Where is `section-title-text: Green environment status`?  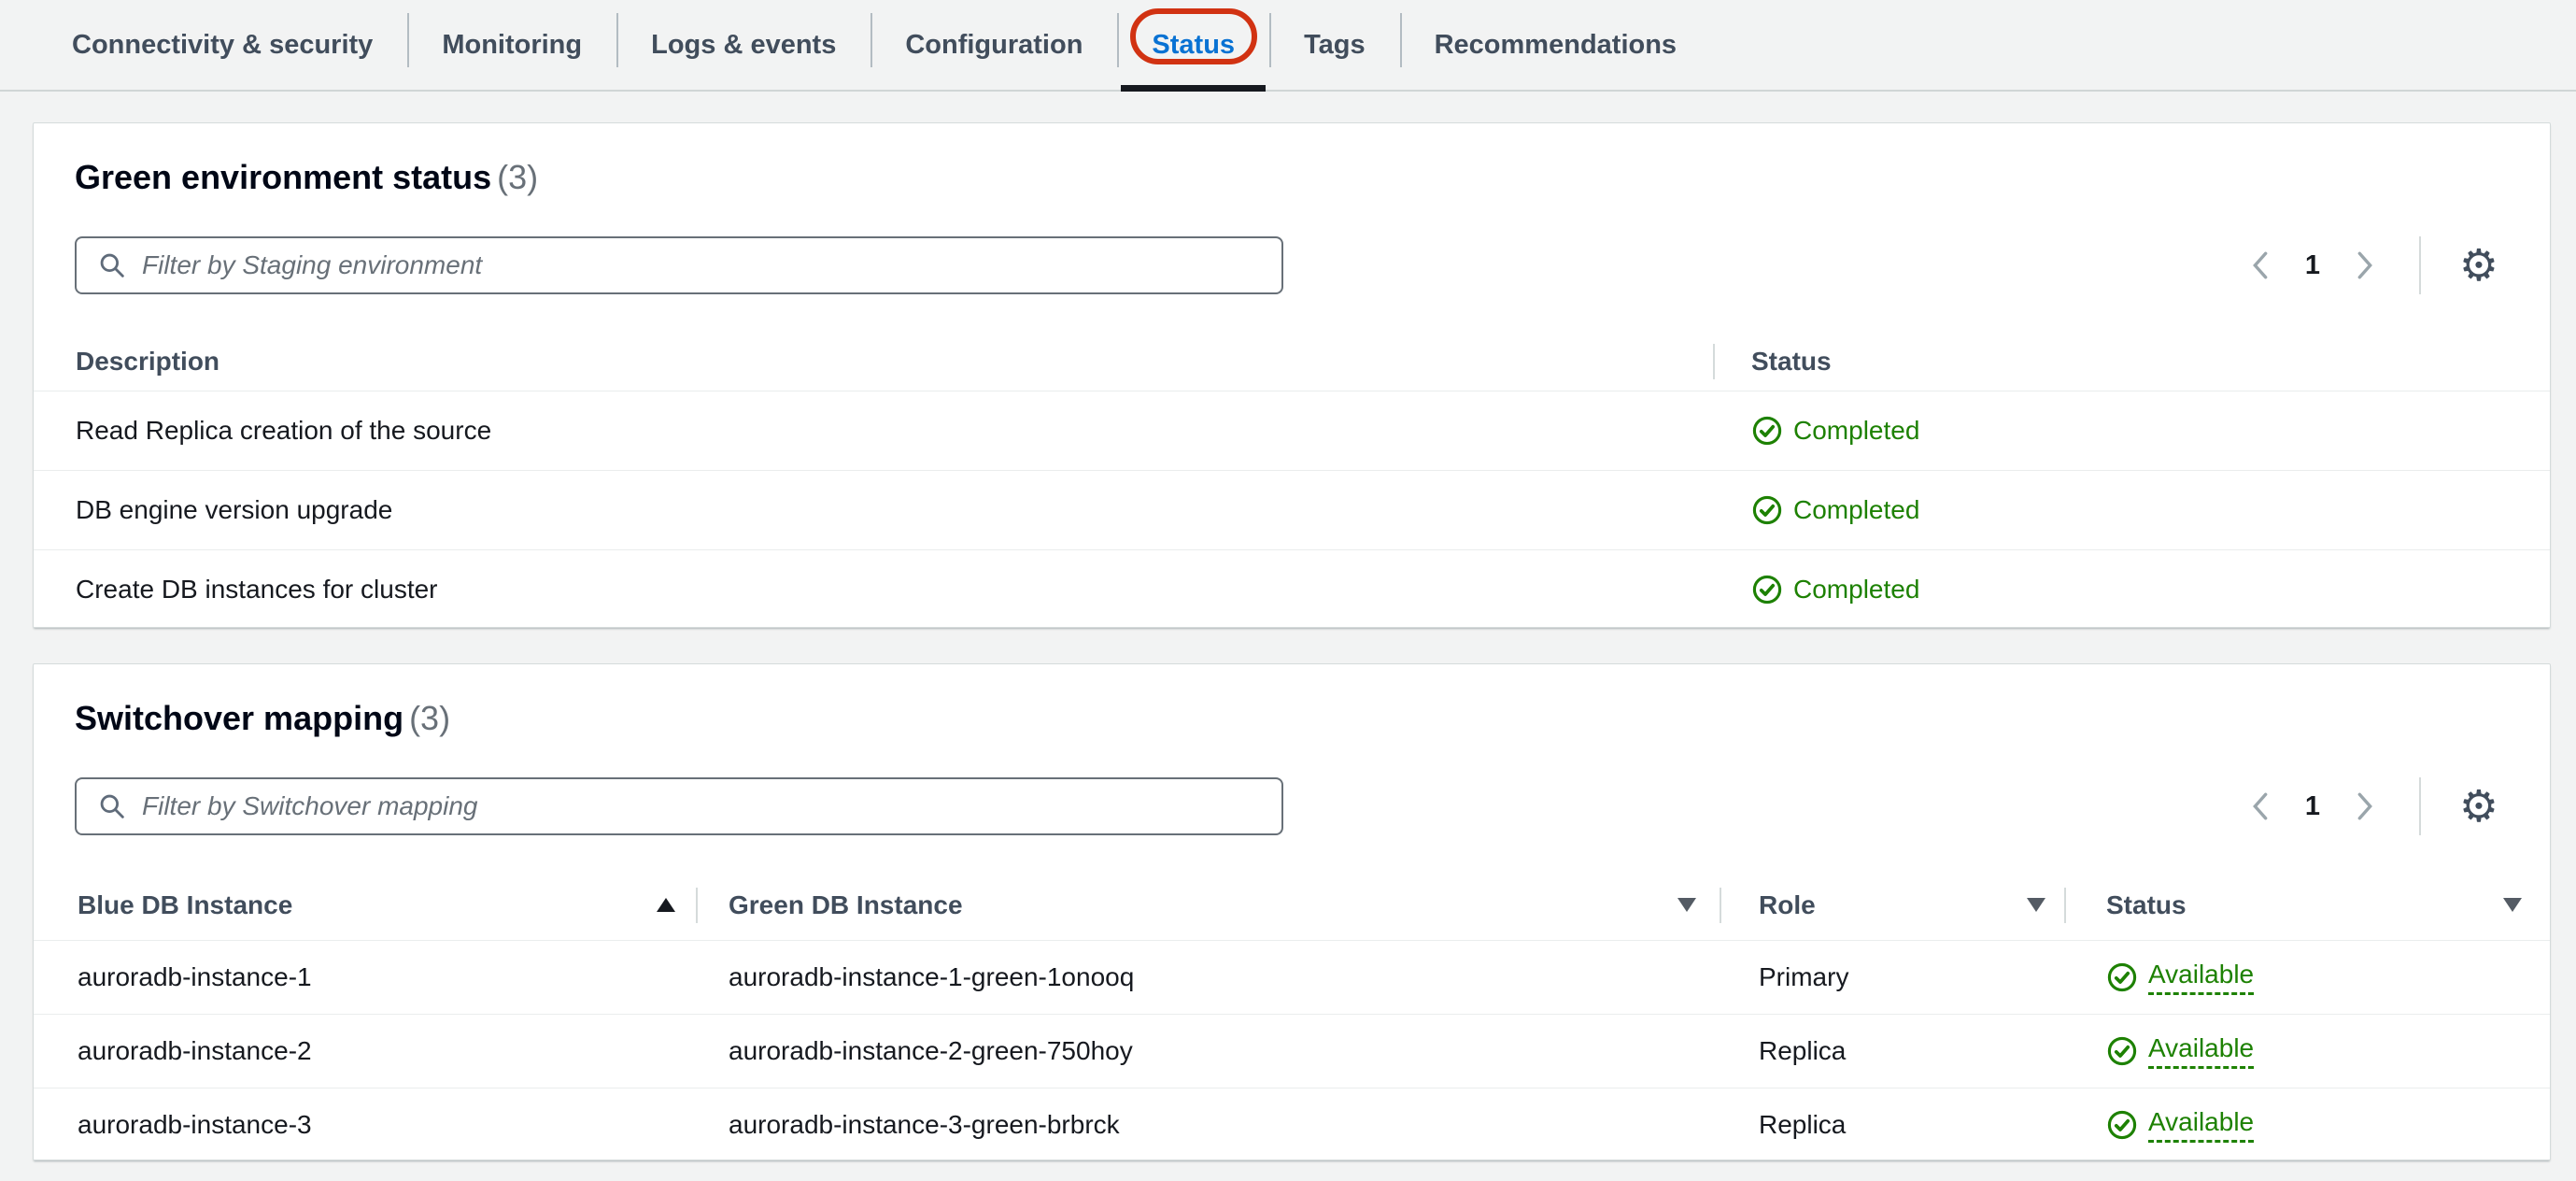
section-title-text: Green environment status is located at coordinates (283, 177).